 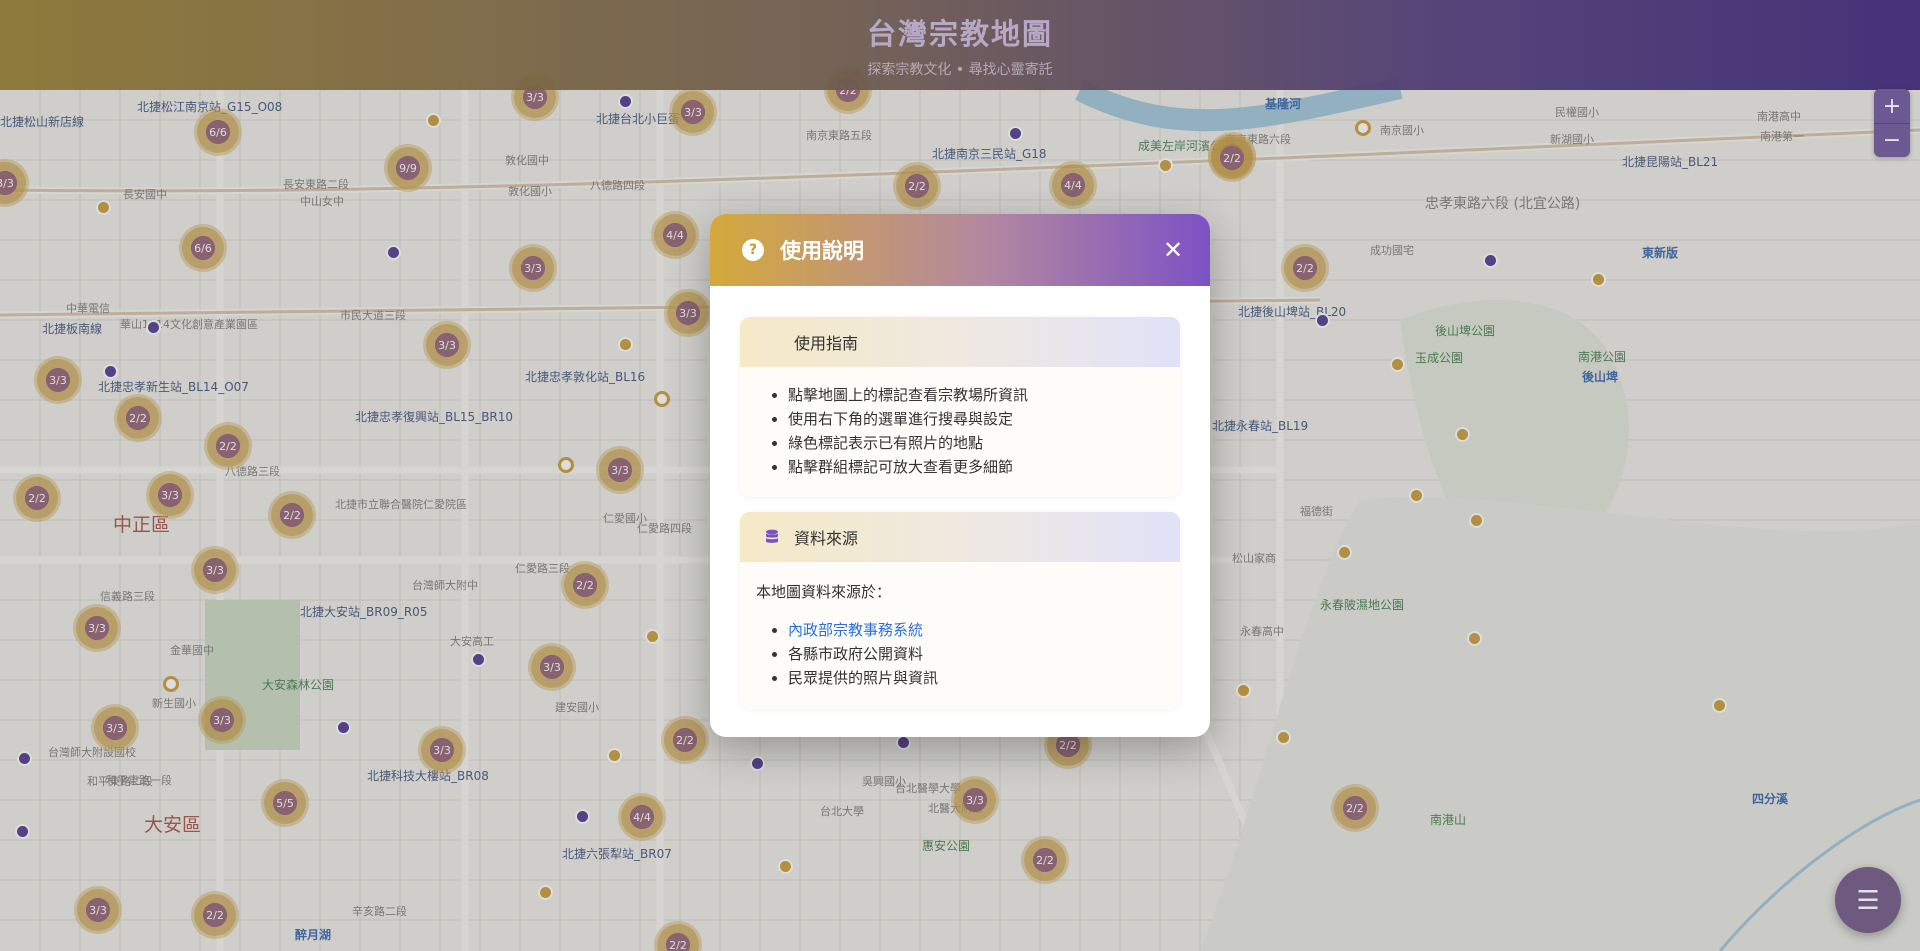 I want to click on sources-section-header: 資料來源, so click(x=960, y=537).